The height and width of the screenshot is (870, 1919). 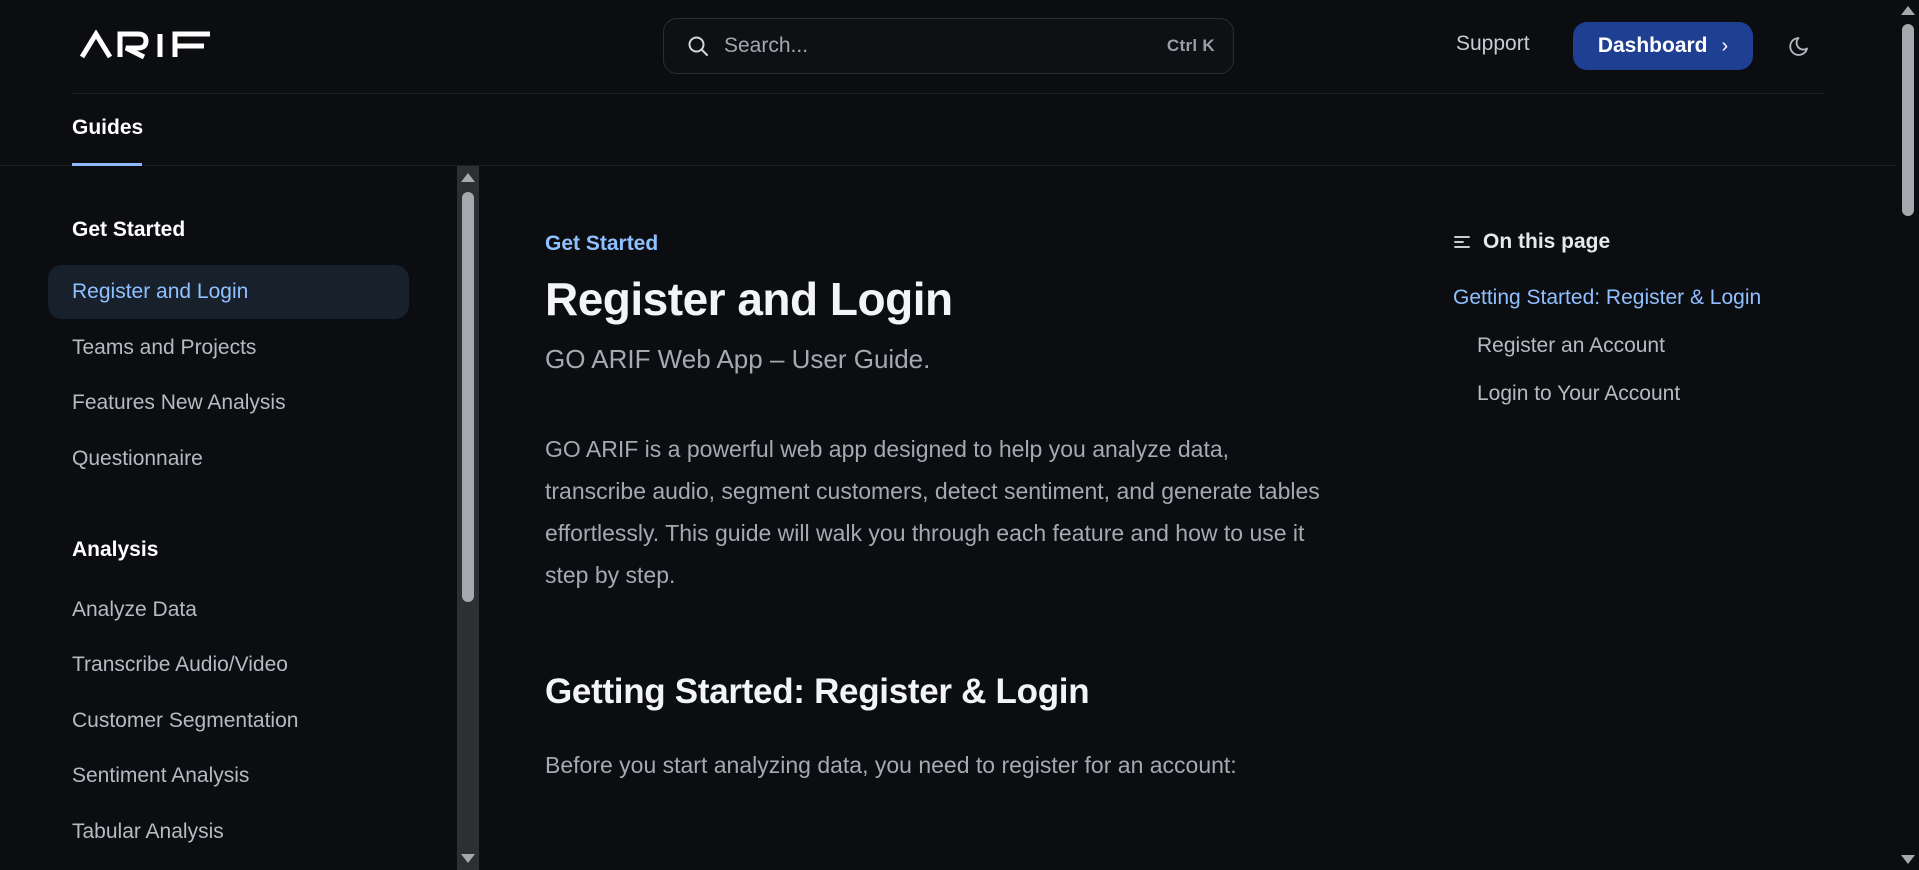 I want to click on sidebar-item-features-new-analysis: Features New Analysis, so click(x=228, y=403).